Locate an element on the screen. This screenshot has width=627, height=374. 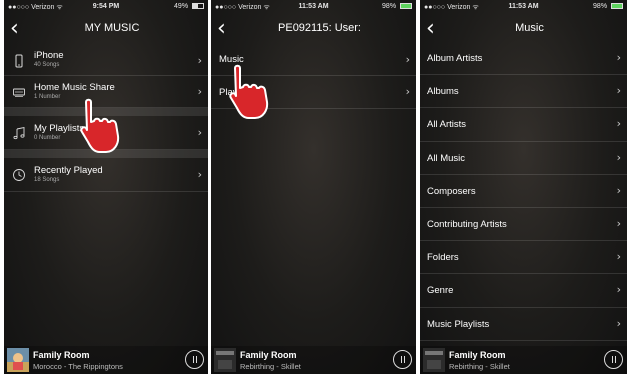
nav-bar: ‹ PE092115: User: is located at coordinates (313, 30).